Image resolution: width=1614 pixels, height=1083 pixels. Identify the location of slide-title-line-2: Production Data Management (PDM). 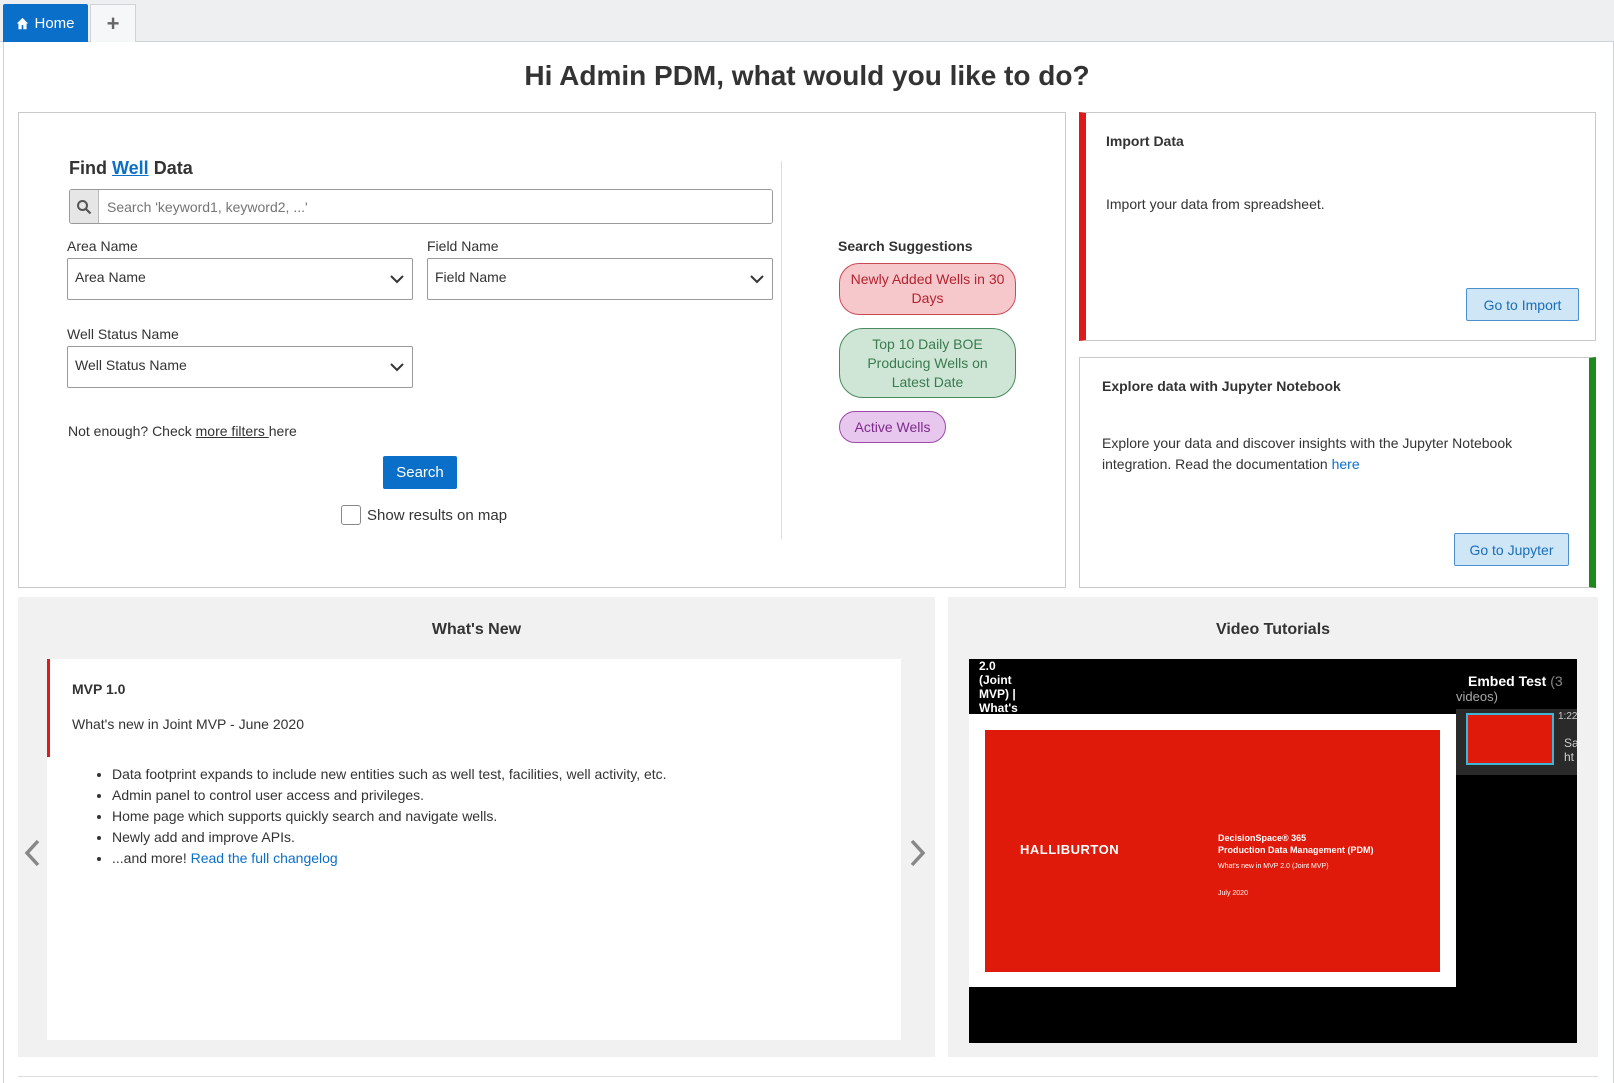
(1296, 850).